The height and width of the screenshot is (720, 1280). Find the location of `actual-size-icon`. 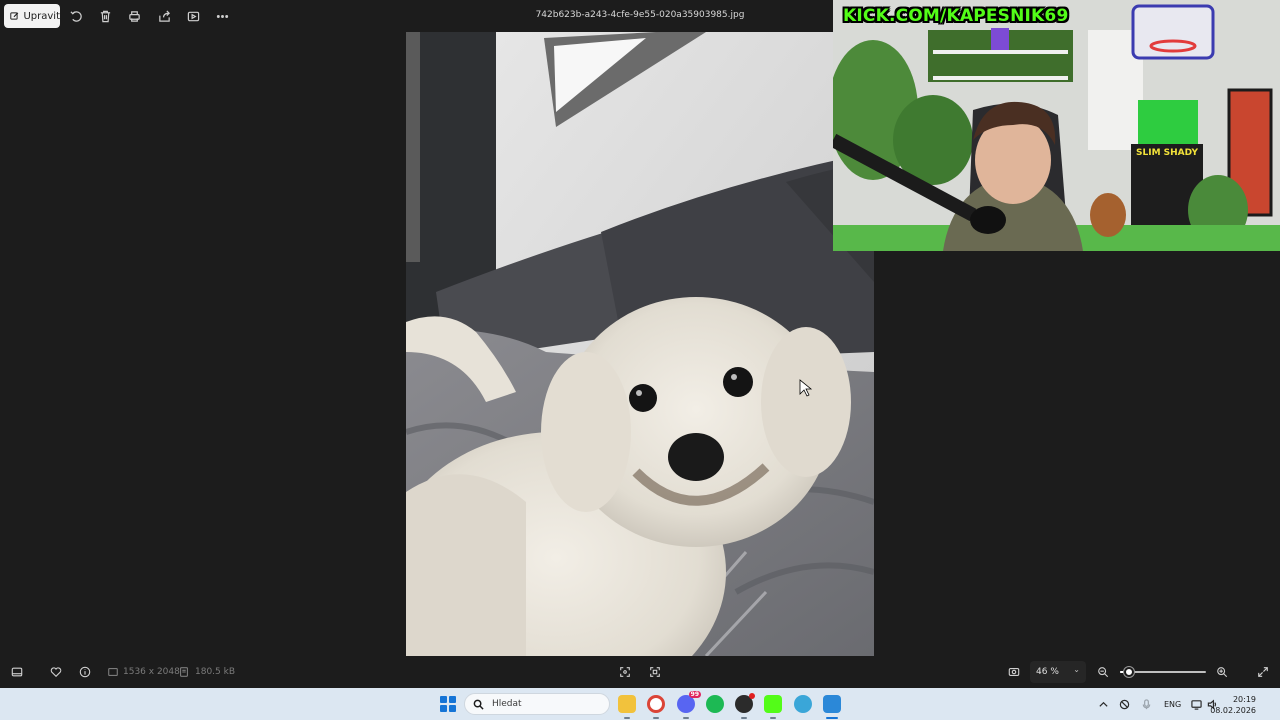

actual-size-icon is located at coordinates (655, 672).